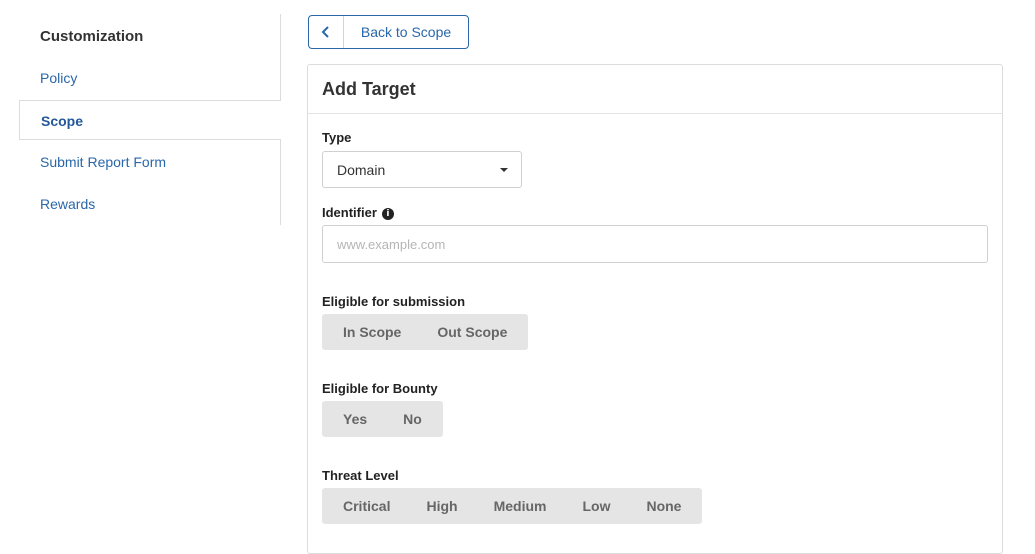  I want to click on option-critical: Critical, so click(366, 506).